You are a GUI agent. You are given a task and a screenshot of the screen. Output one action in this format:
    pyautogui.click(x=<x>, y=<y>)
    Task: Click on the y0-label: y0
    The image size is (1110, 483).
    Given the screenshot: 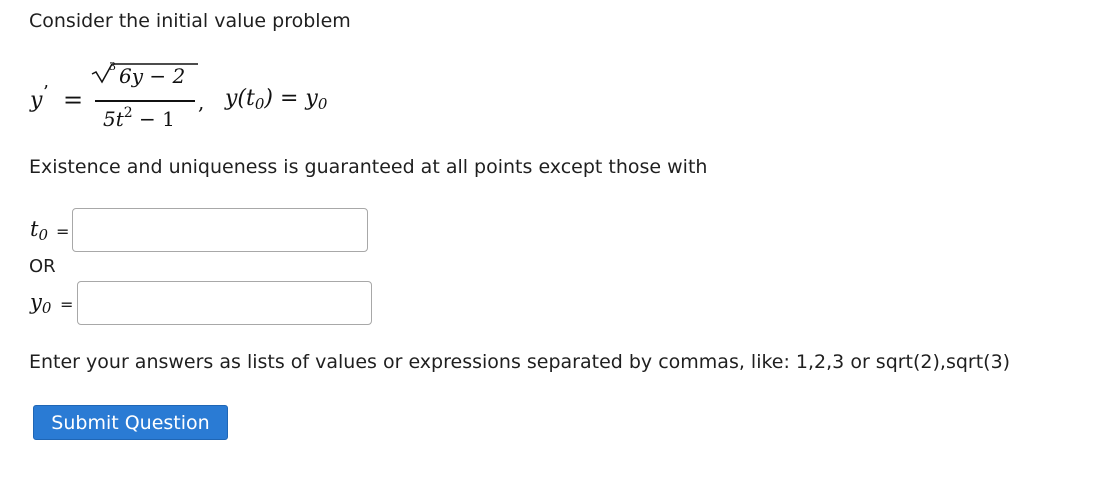 What is the action you would take?
    pyautogui.click(x=40, y=303)
    